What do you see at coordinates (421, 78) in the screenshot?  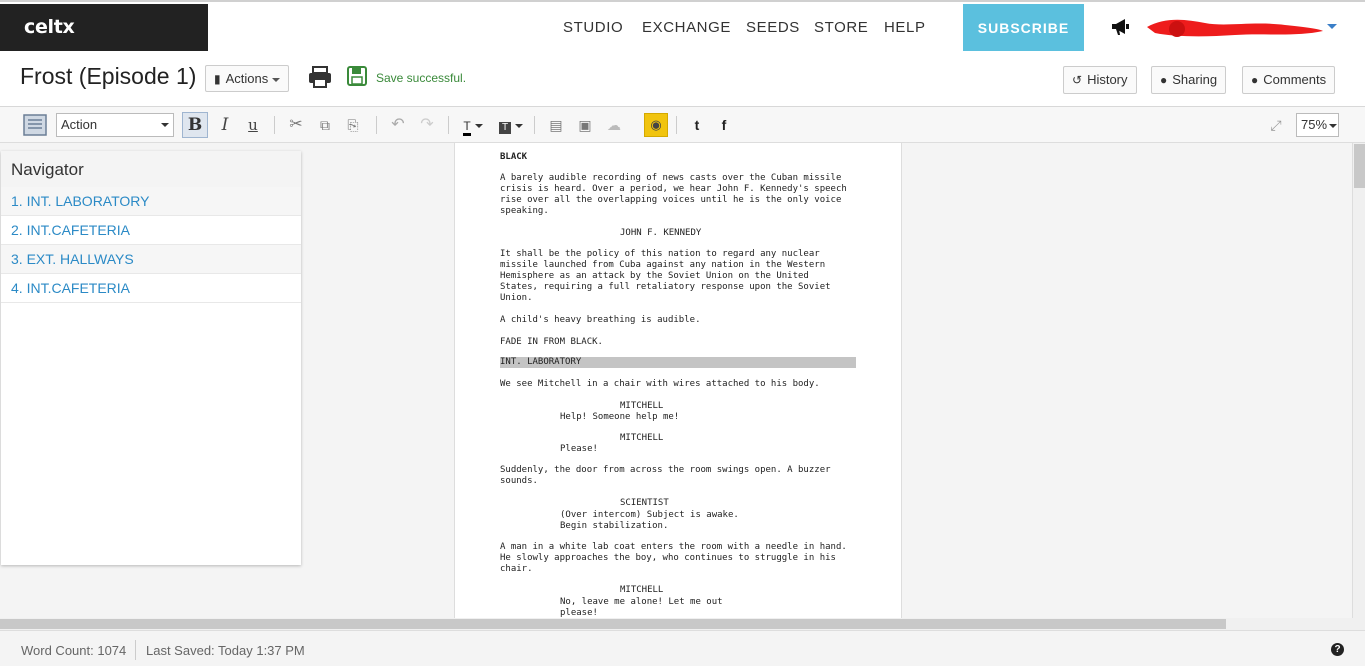 I see `save-status-text: Save successful.` at bounding box center [421, 78].